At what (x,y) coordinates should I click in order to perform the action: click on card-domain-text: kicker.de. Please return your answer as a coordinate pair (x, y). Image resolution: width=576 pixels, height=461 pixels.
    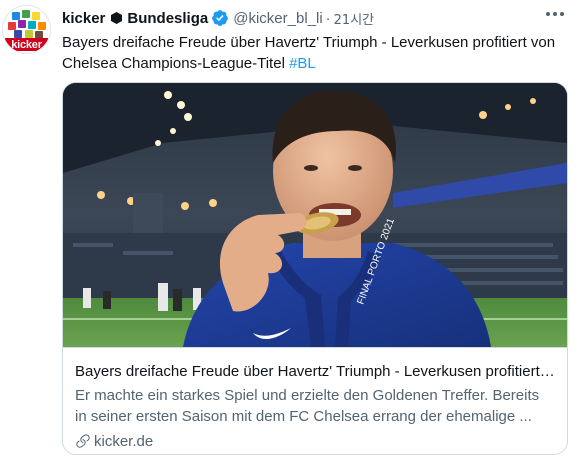
    Looking at the image, I should click on (123, 441).